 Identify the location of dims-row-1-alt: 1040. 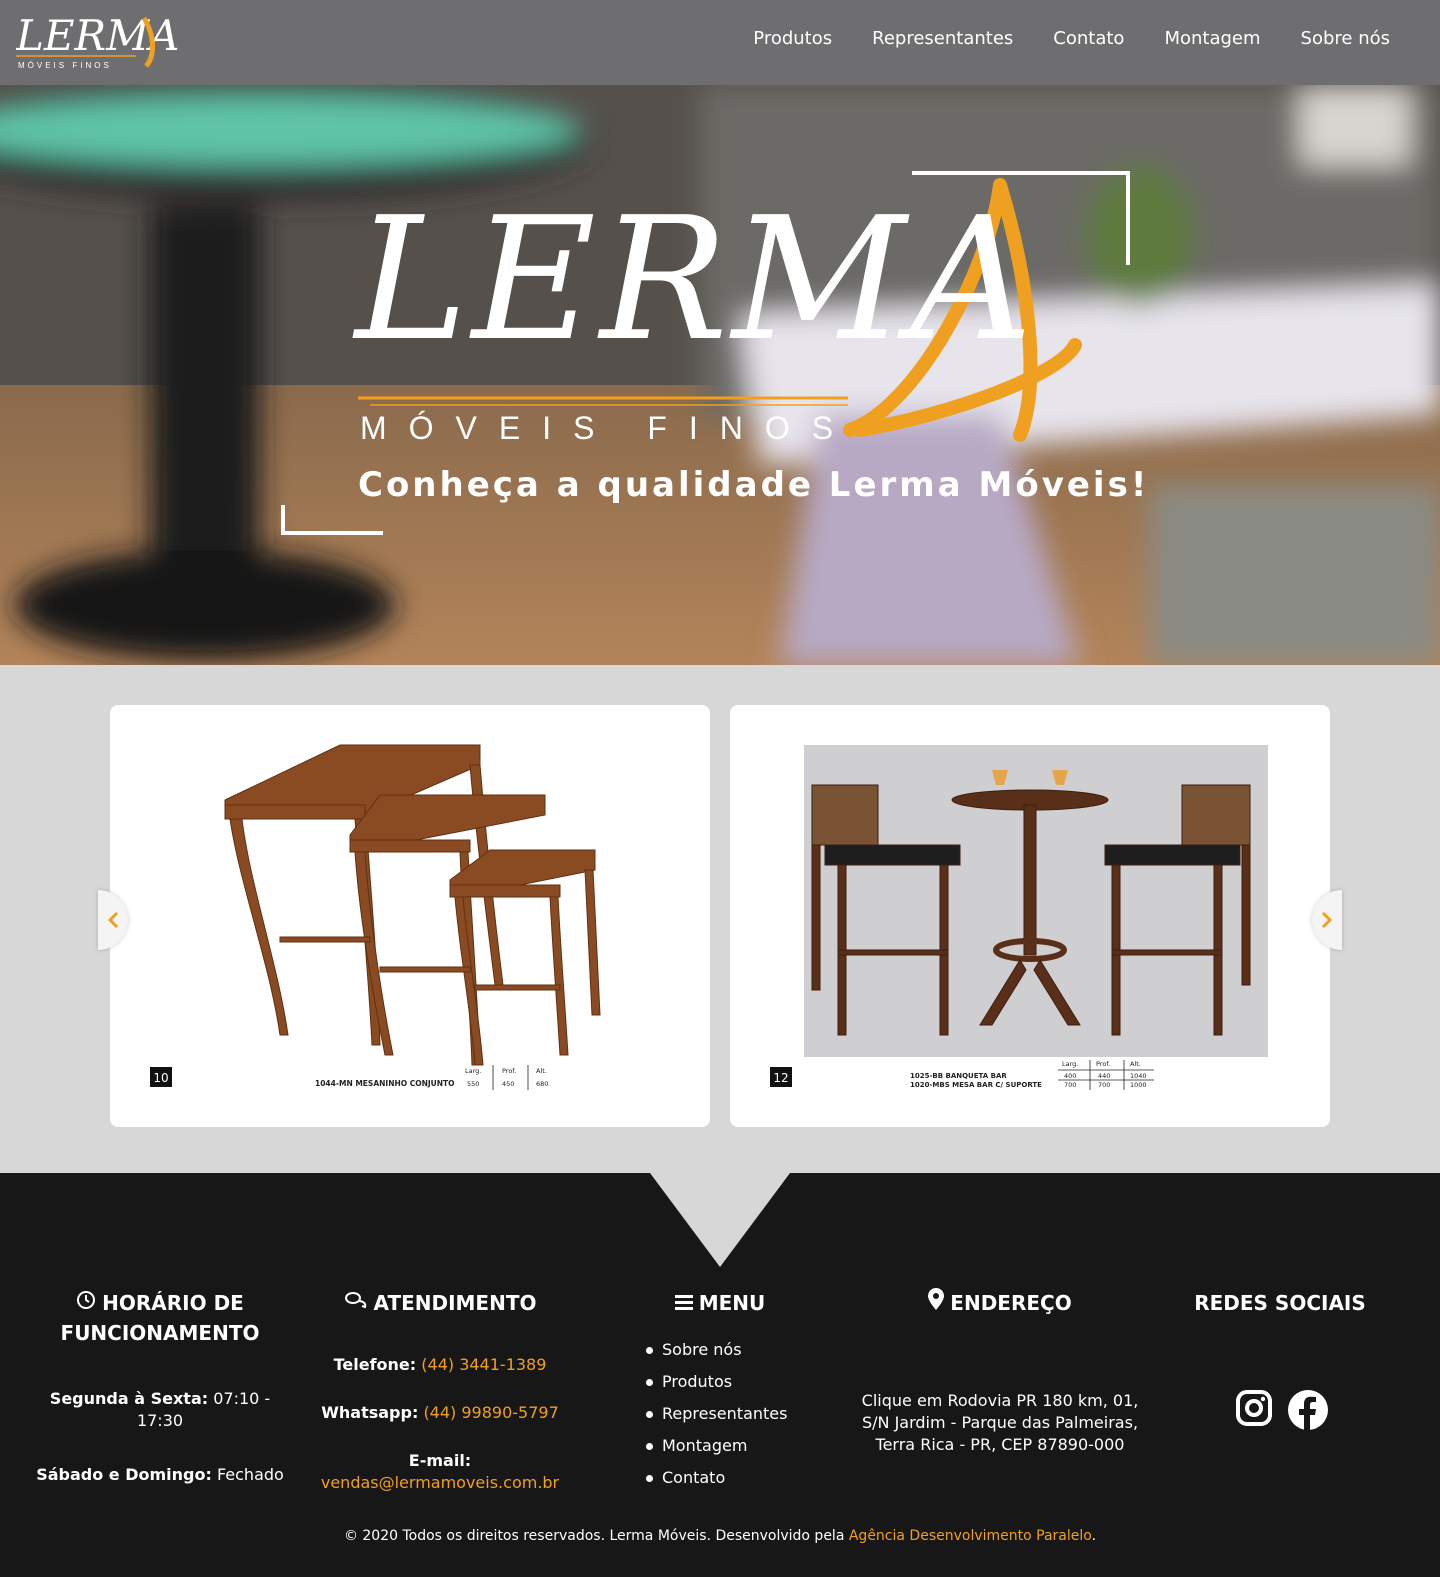
(1138, 1076).